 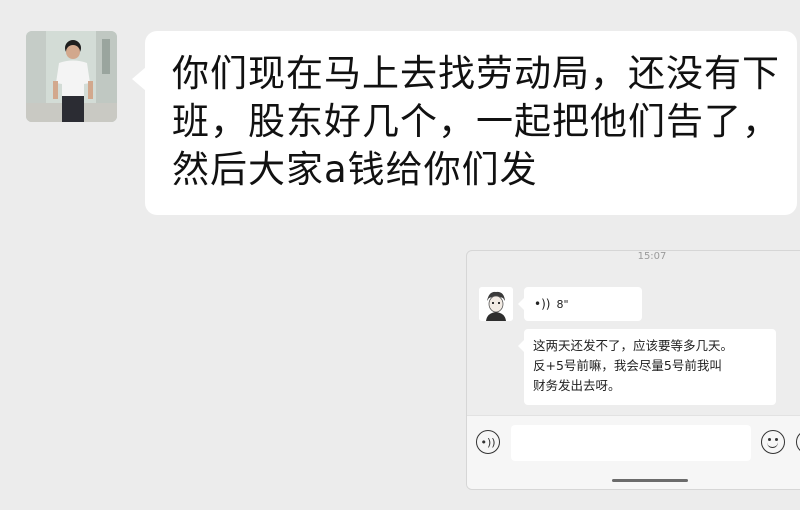 What do you see at coordinates (798, 442) in the screenshot?
I see `plus-more-icon` at bounding box center [798, 442].